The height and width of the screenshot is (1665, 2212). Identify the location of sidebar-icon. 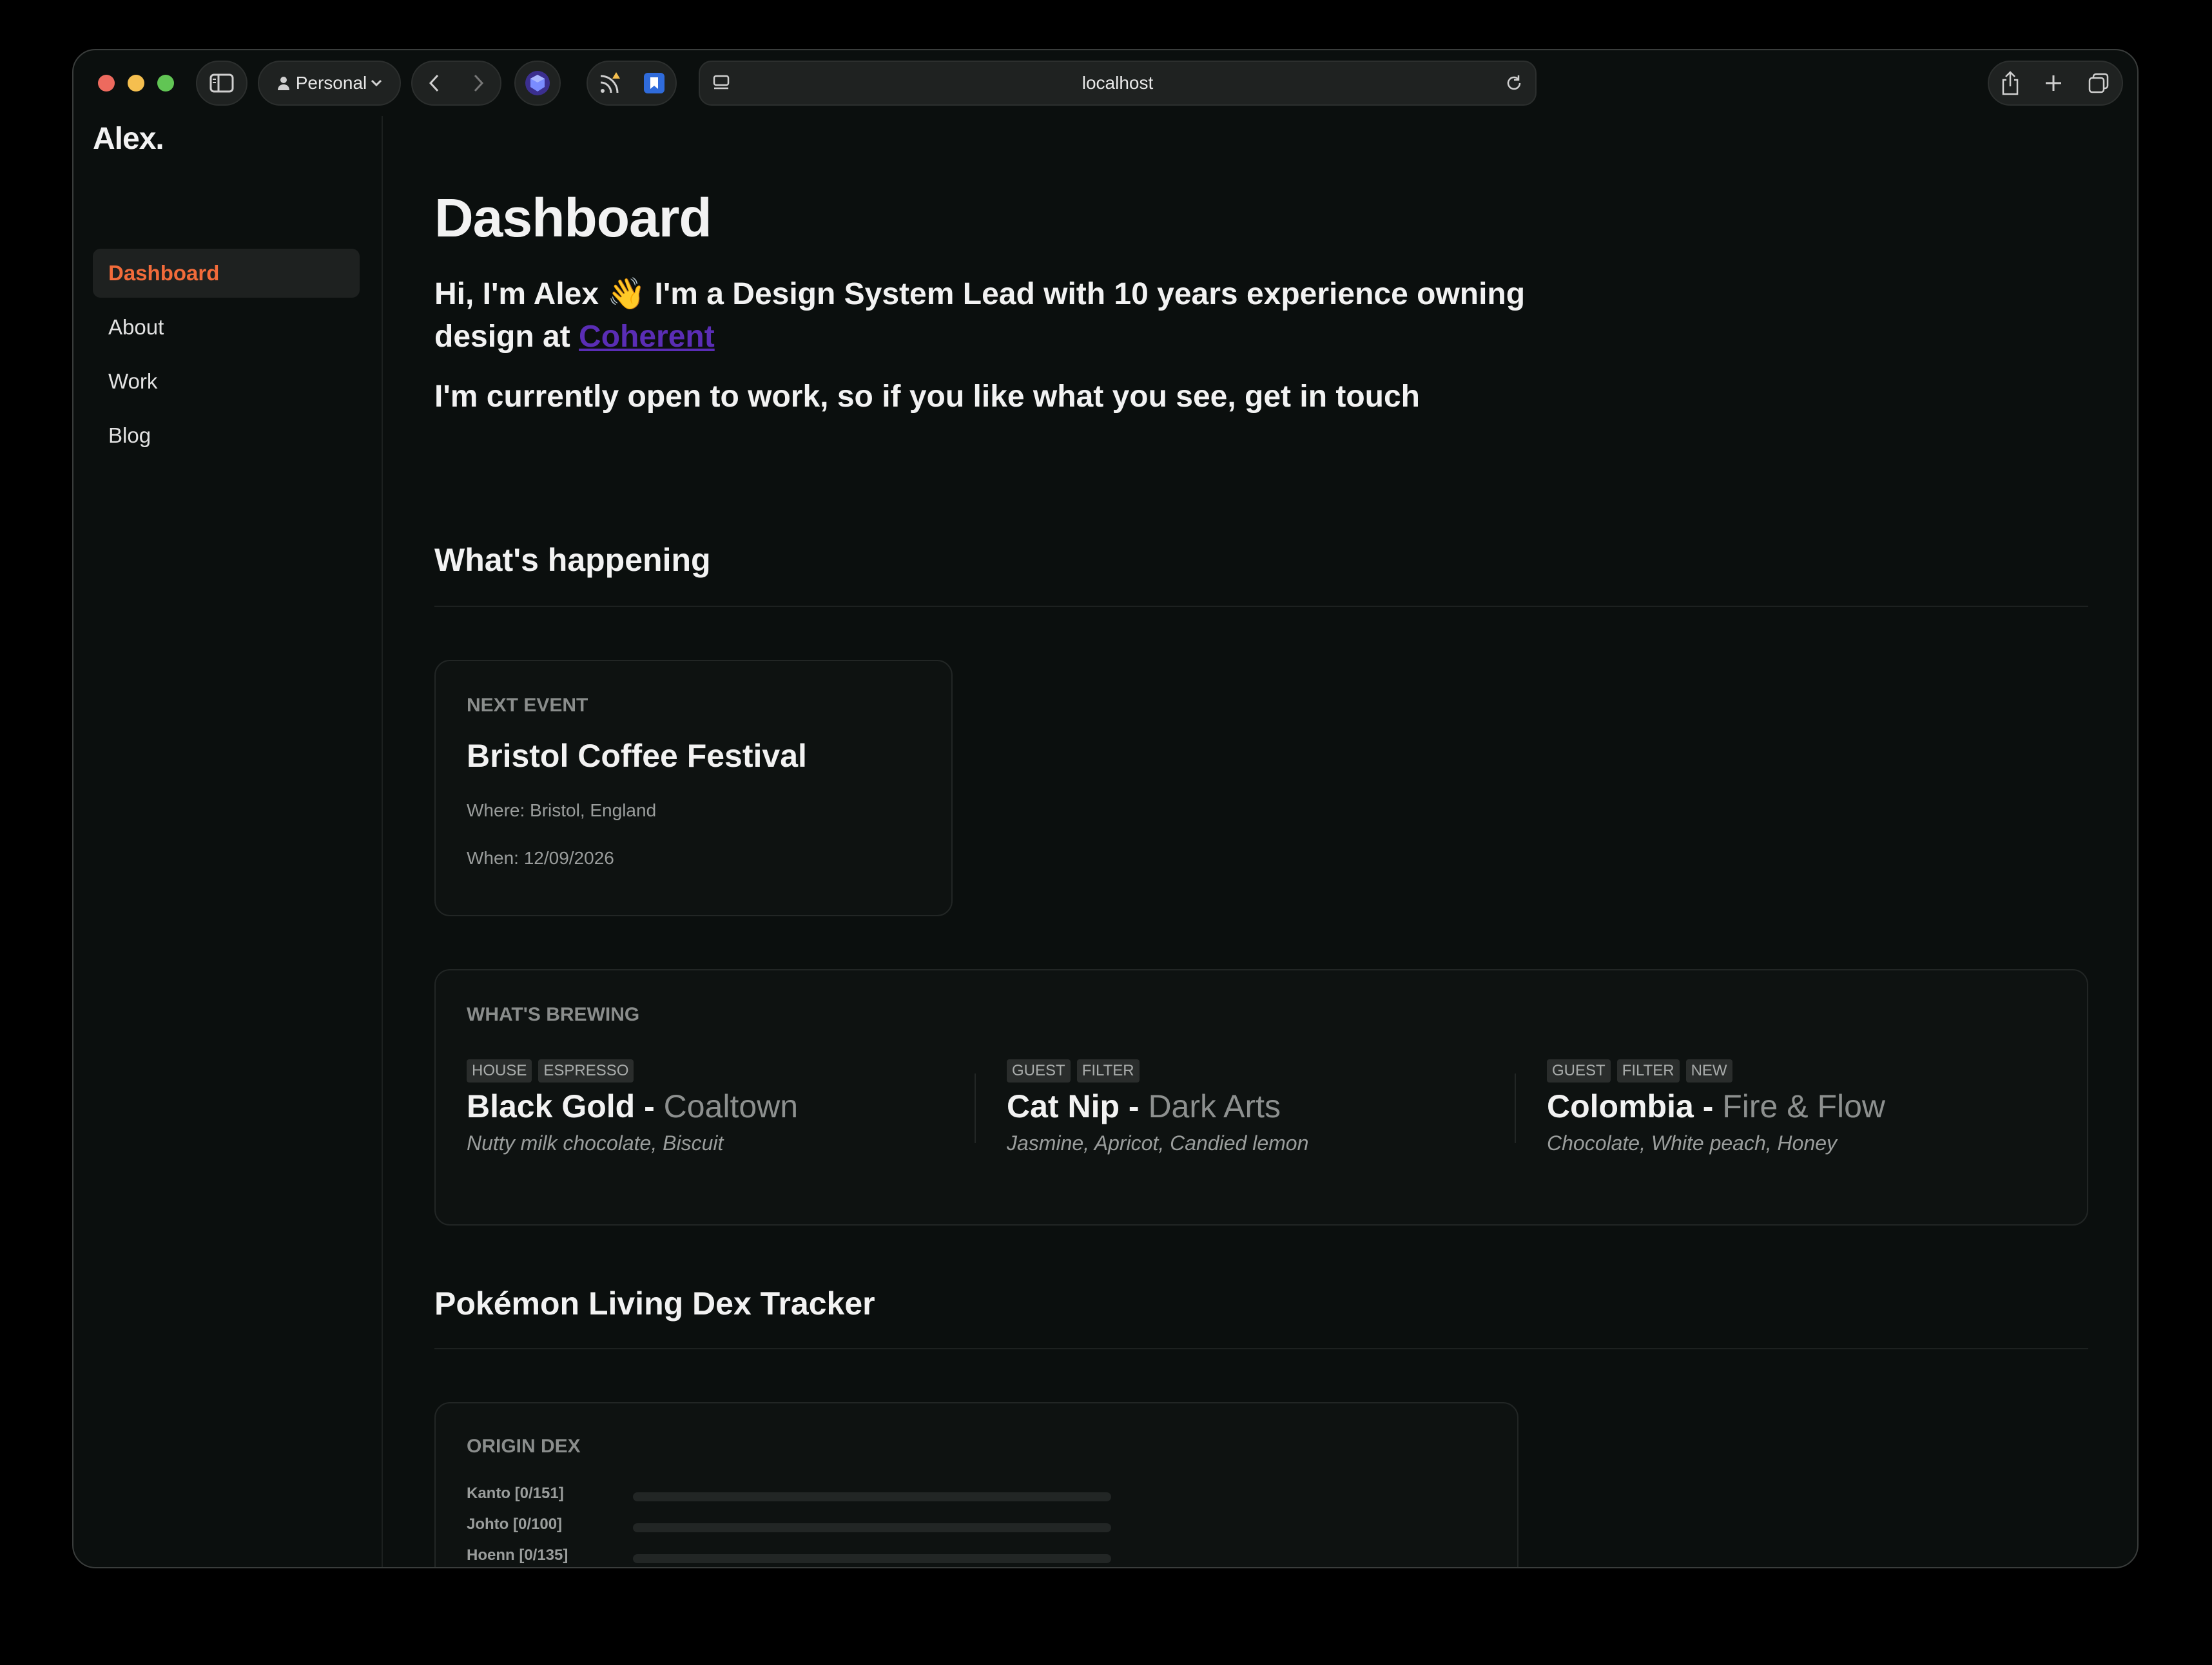
(221, 83).